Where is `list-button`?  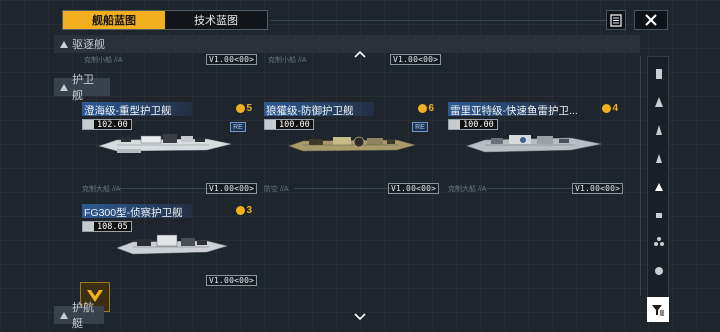
list-button is located at coordinates (616, 20).